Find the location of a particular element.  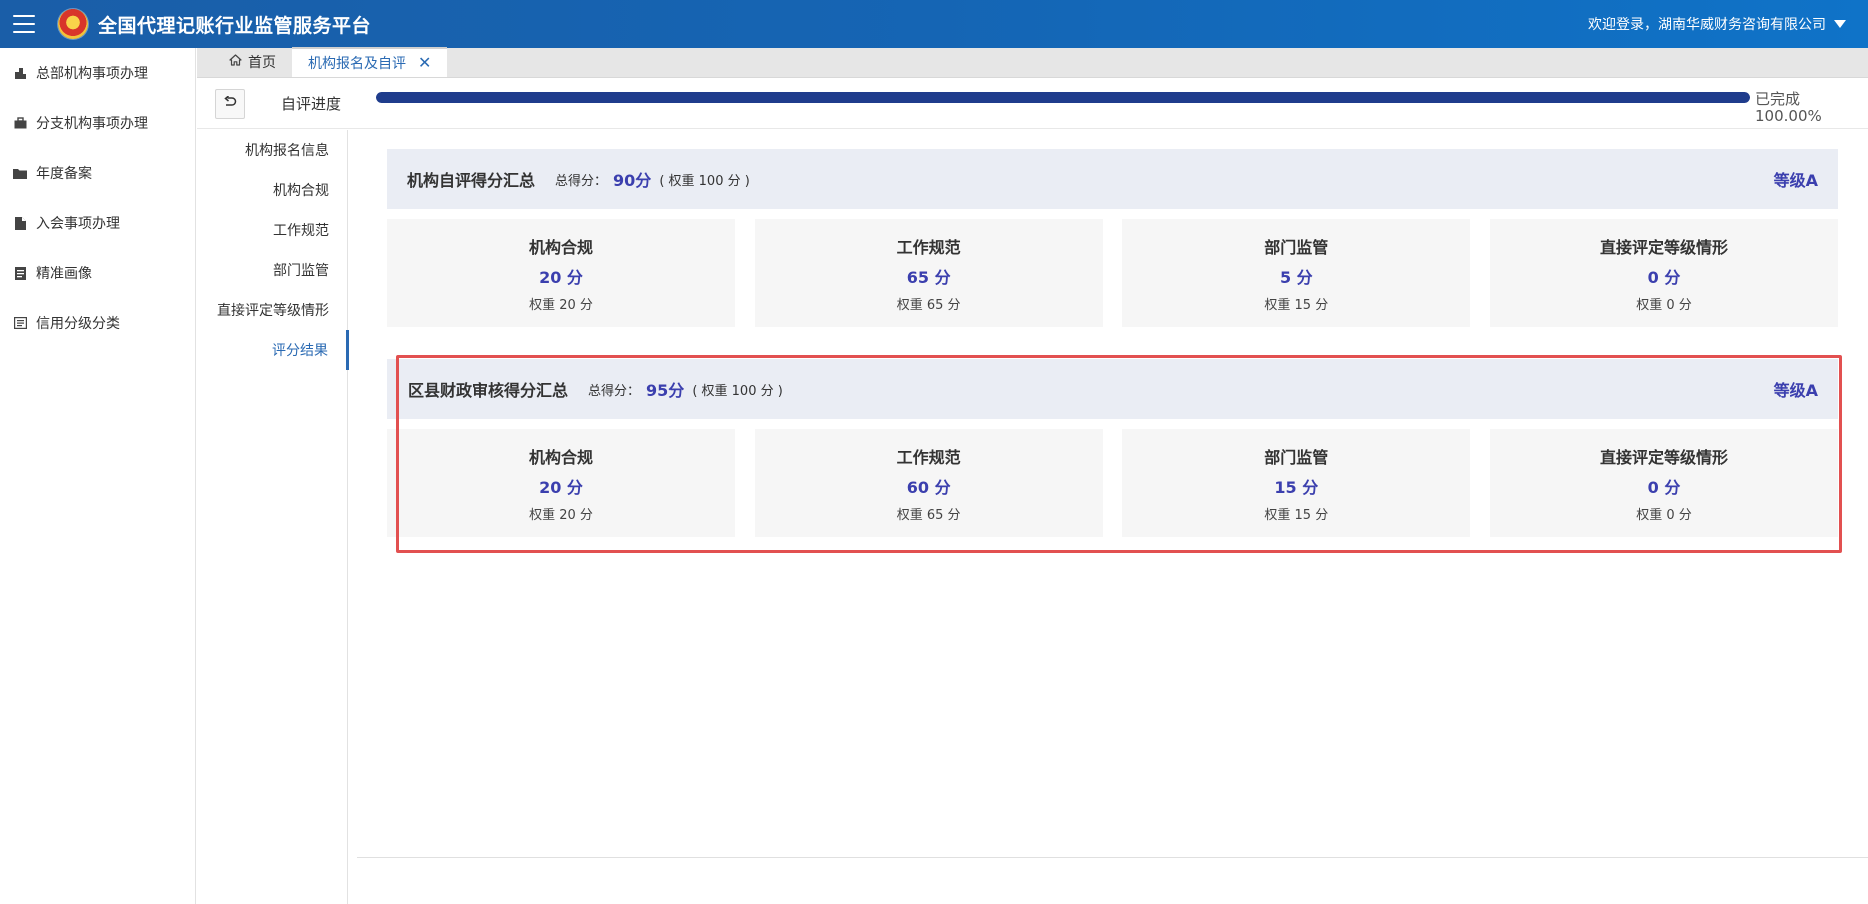

building-icon is located at coordinates (20, 73).